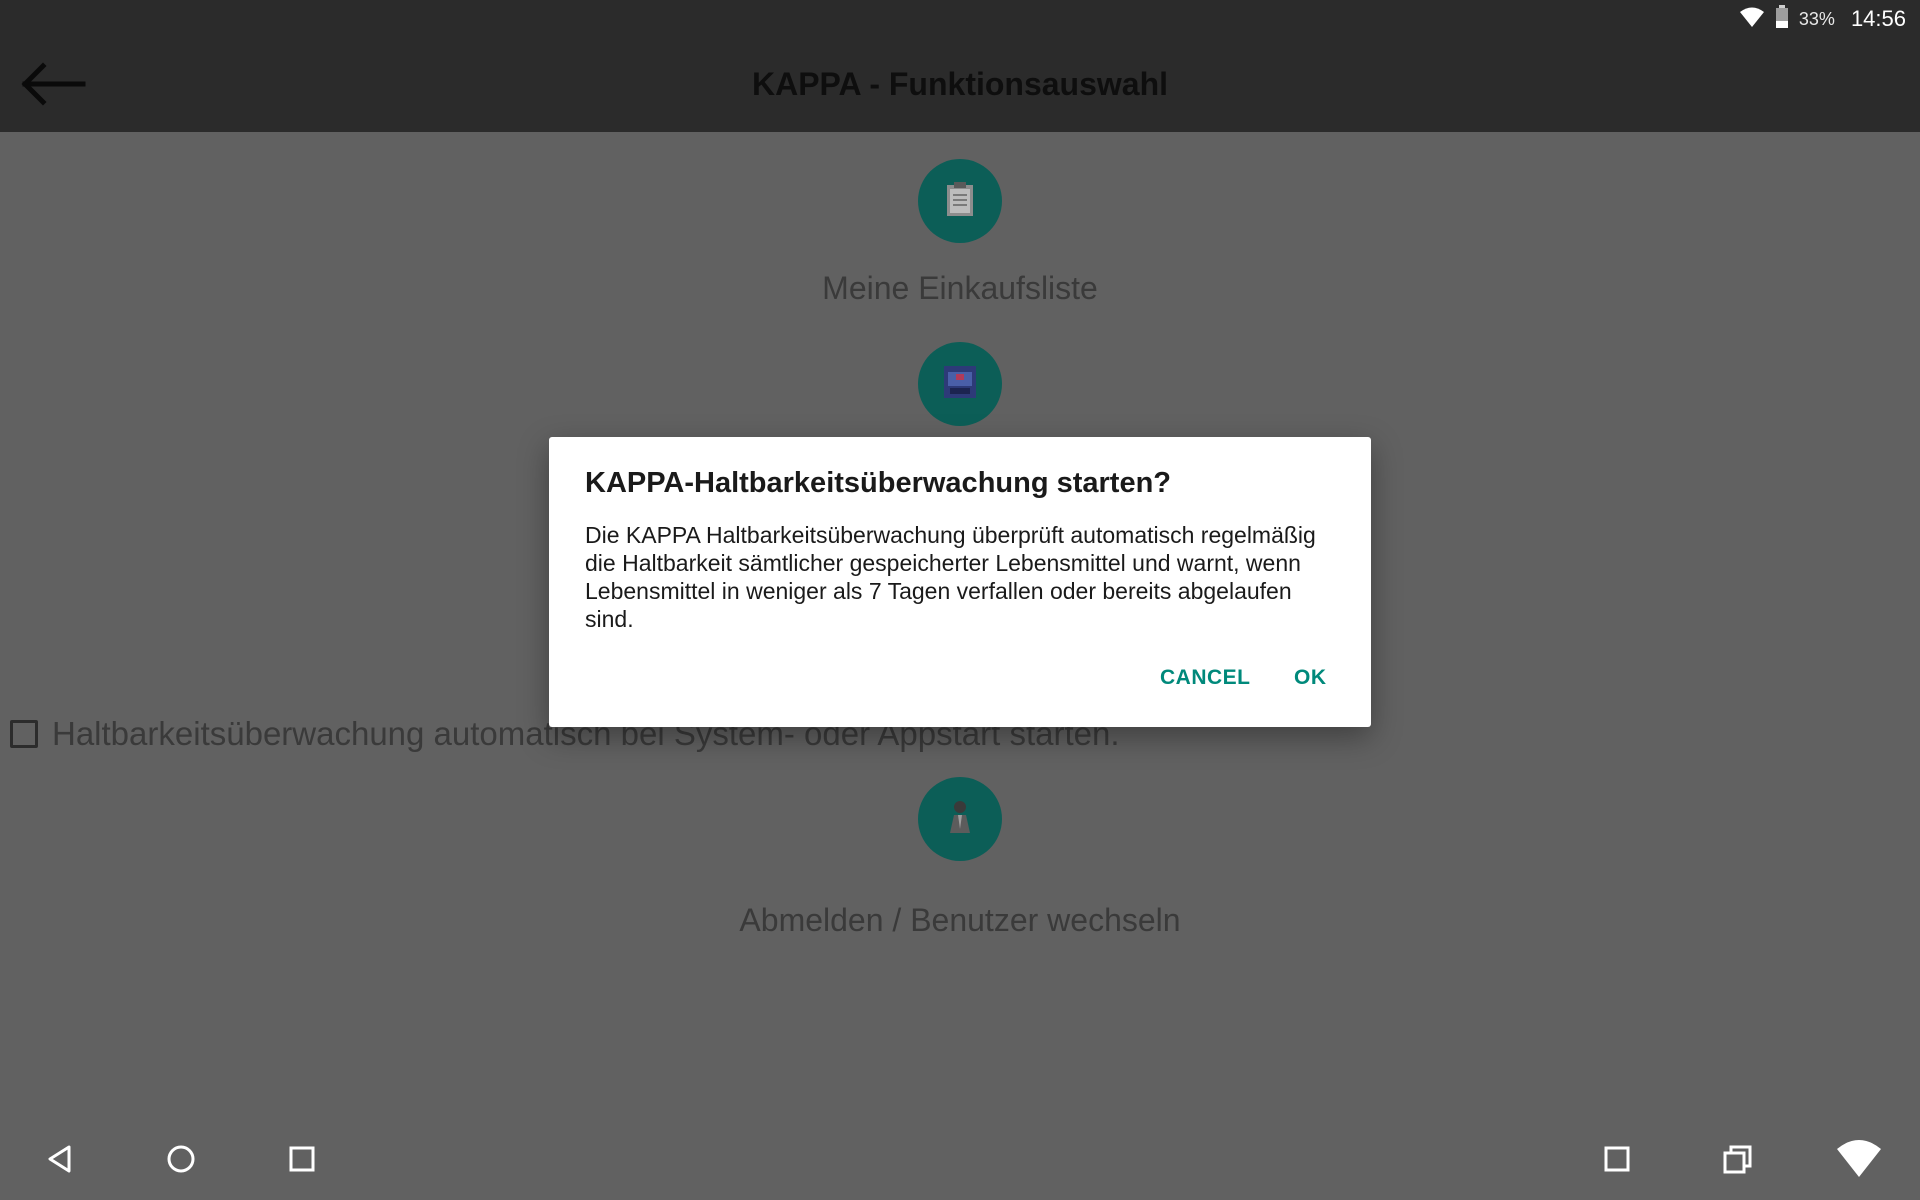  I want to click on app-bar: KAPPA - Funktionsauswahl, so click(960, 84).